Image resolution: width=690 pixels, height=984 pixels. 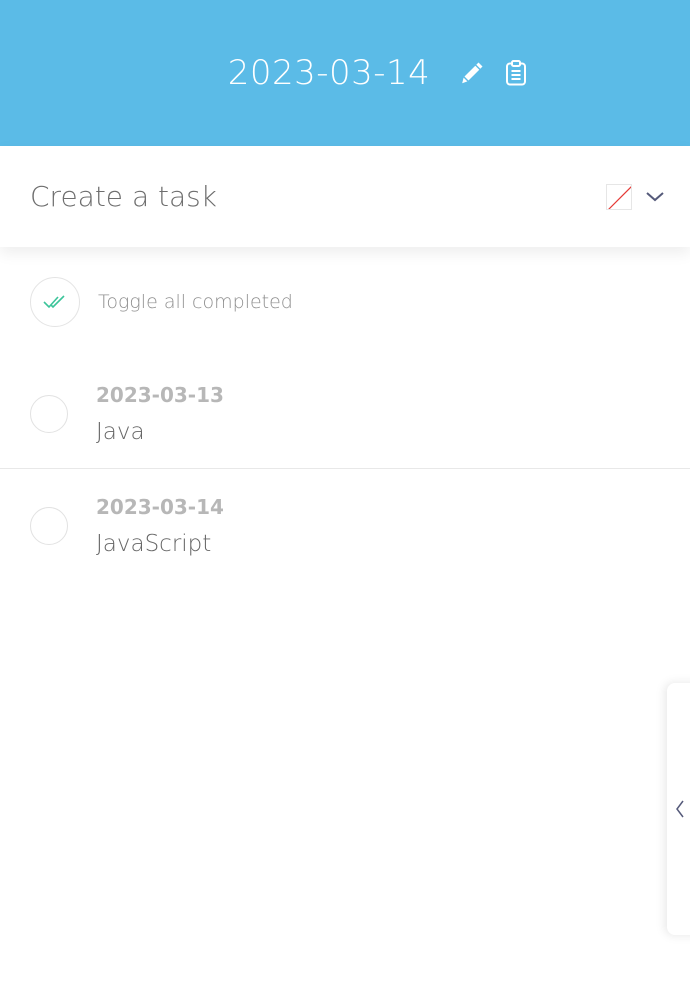 I want to click on chevron-left-icon, so click(x=680, y=809).